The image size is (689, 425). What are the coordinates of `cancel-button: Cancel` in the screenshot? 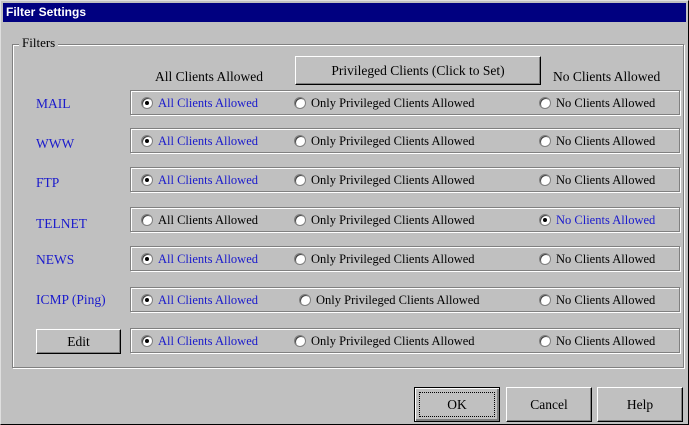 It's located at (549, 404).